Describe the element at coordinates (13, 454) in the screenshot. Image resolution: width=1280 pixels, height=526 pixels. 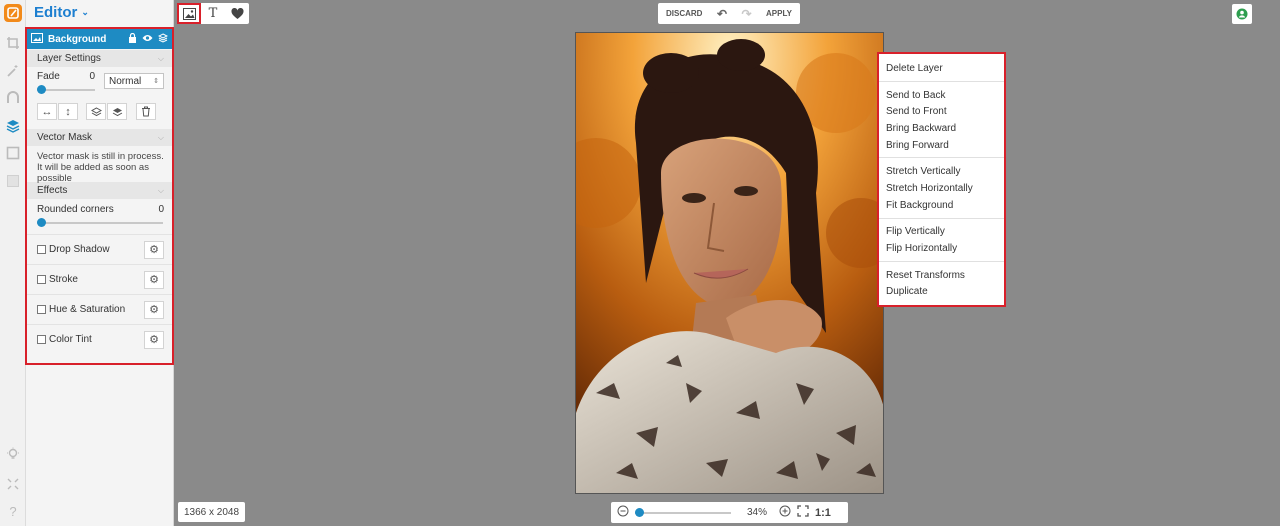
I see `lightbulb-icon` at that location.